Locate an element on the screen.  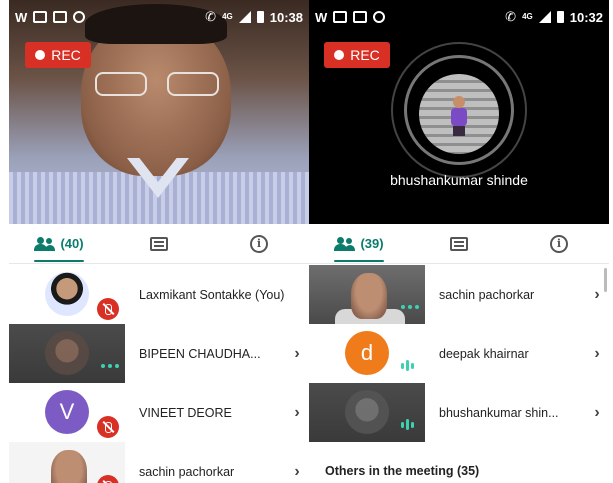
participant-name: VINEET DEORE is located at coordinates (185, 412).